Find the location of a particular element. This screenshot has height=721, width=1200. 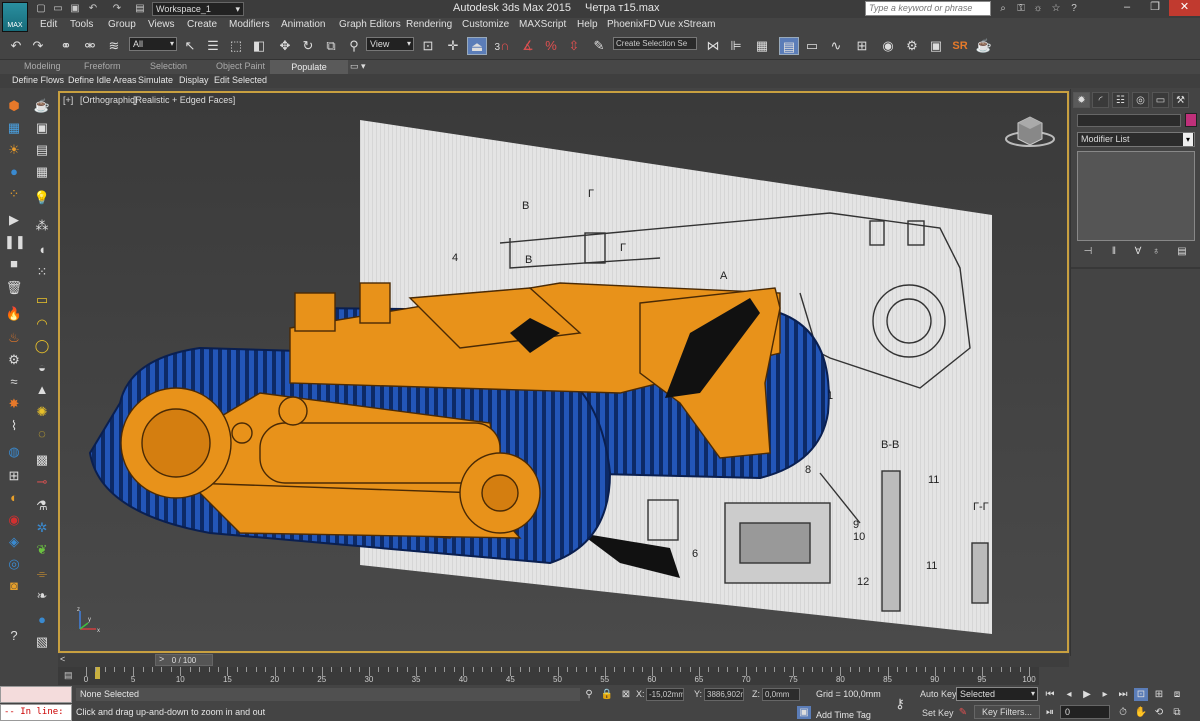

menu-group: Group is located at coordinates (122, 24).